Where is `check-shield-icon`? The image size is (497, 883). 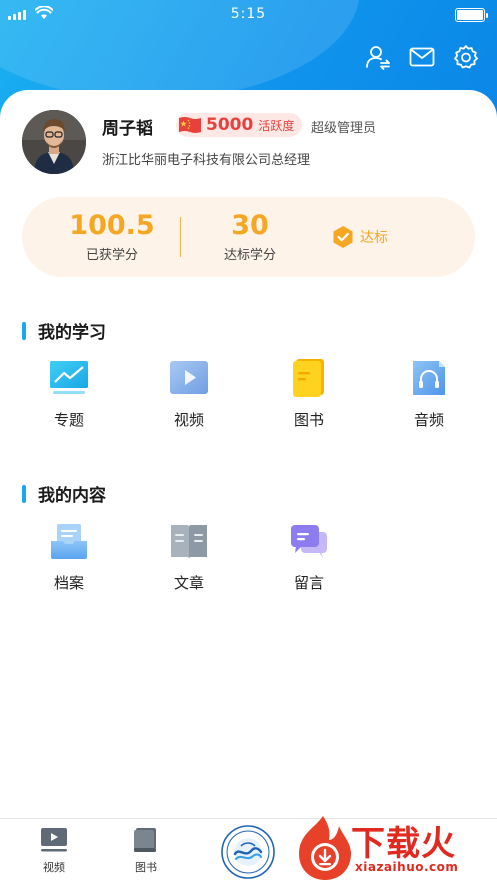 check-shield-icon is located at coordinates (343, 237).